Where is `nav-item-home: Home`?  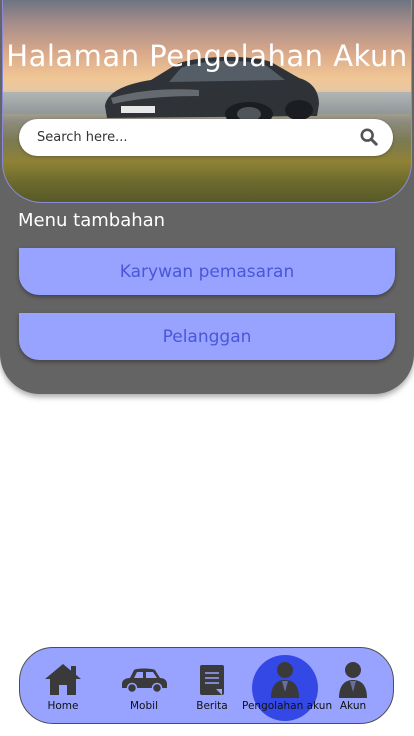 nav-item-home: Home is located at coordinates (63, 686).